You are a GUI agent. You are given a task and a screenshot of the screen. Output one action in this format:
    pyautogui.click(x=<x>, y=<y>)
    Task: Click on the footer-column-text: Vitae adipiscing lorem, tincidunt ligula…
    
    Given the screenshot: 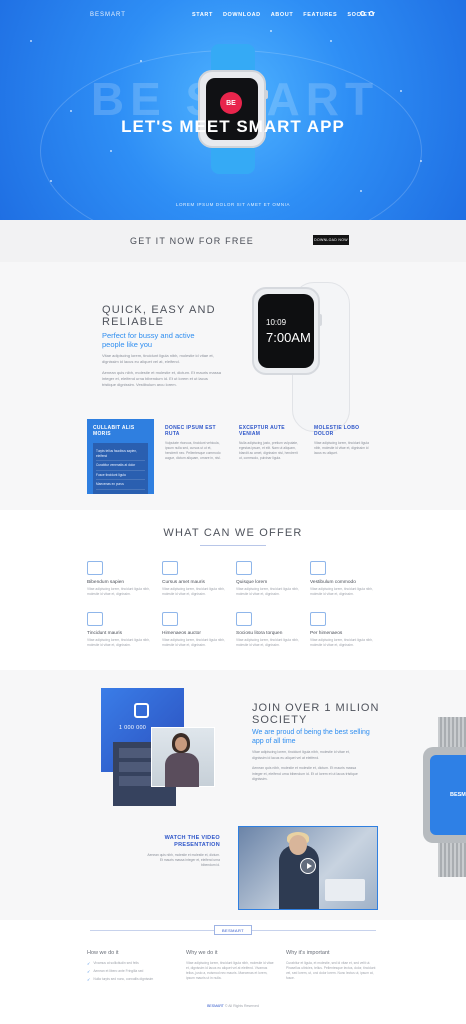 What is the action you would take?
    pyautogui.click(x=230, y=970)
    